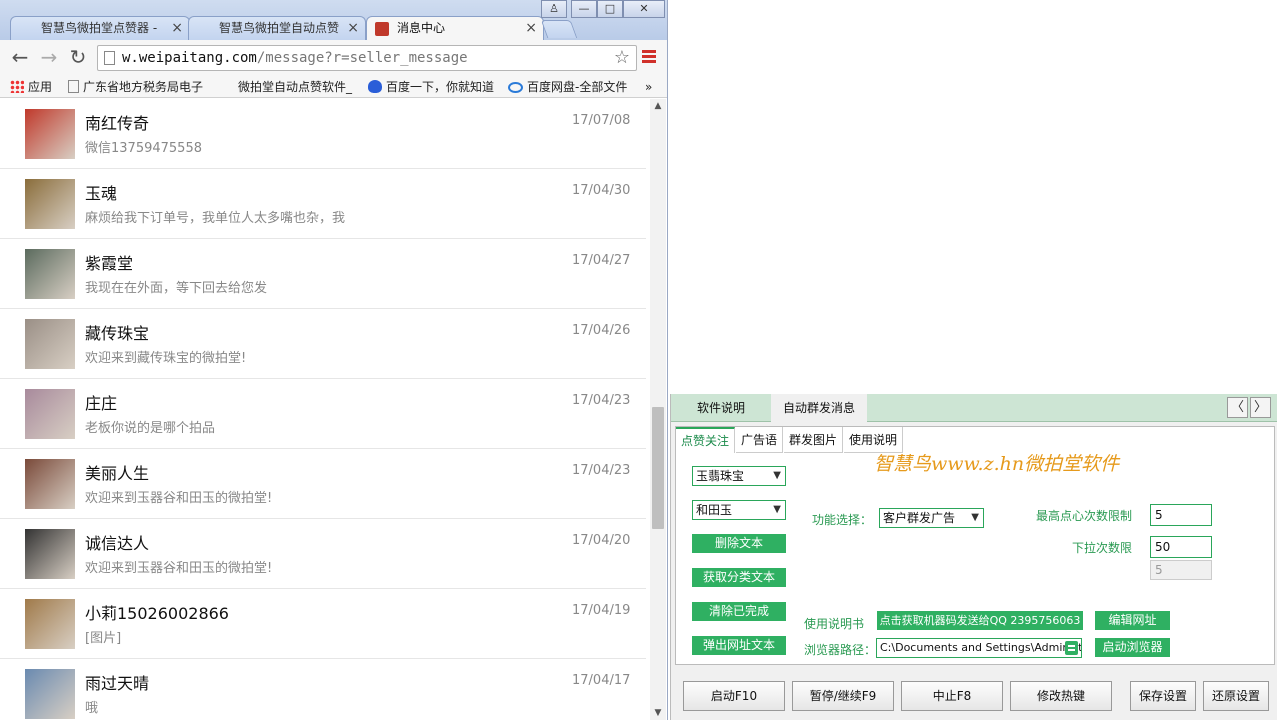  Describe the element at coordinates (980, 620) in the screenshot. I see `get-machine-code-button: 点击获取机器码发送给QQ 2395756063` at that location.